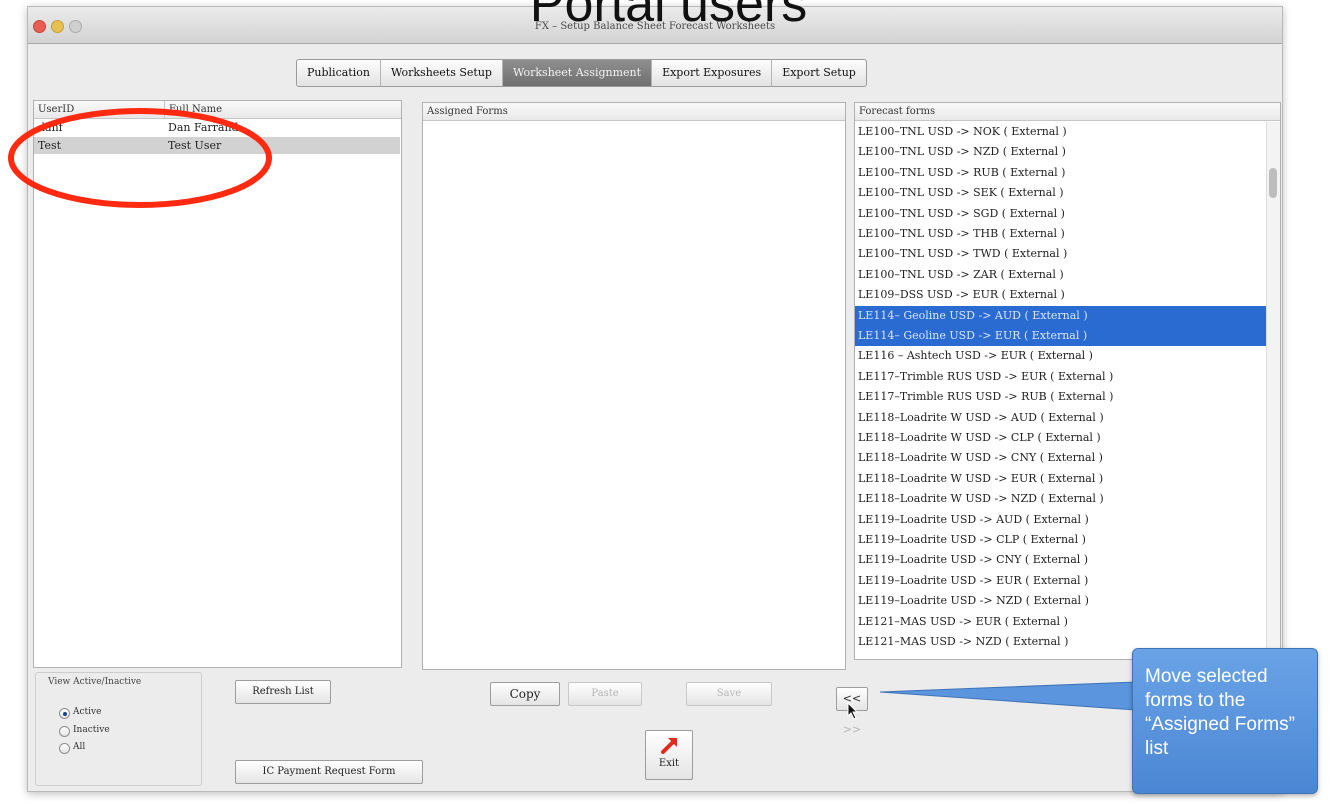 The height and width of the screenshot is (804, 1337). Describe the element at coordinates (1062, 499) in the screenshot. I see `forecast-form-item: LE118–Loadrite W USD -> NZD ( External )` at that location.